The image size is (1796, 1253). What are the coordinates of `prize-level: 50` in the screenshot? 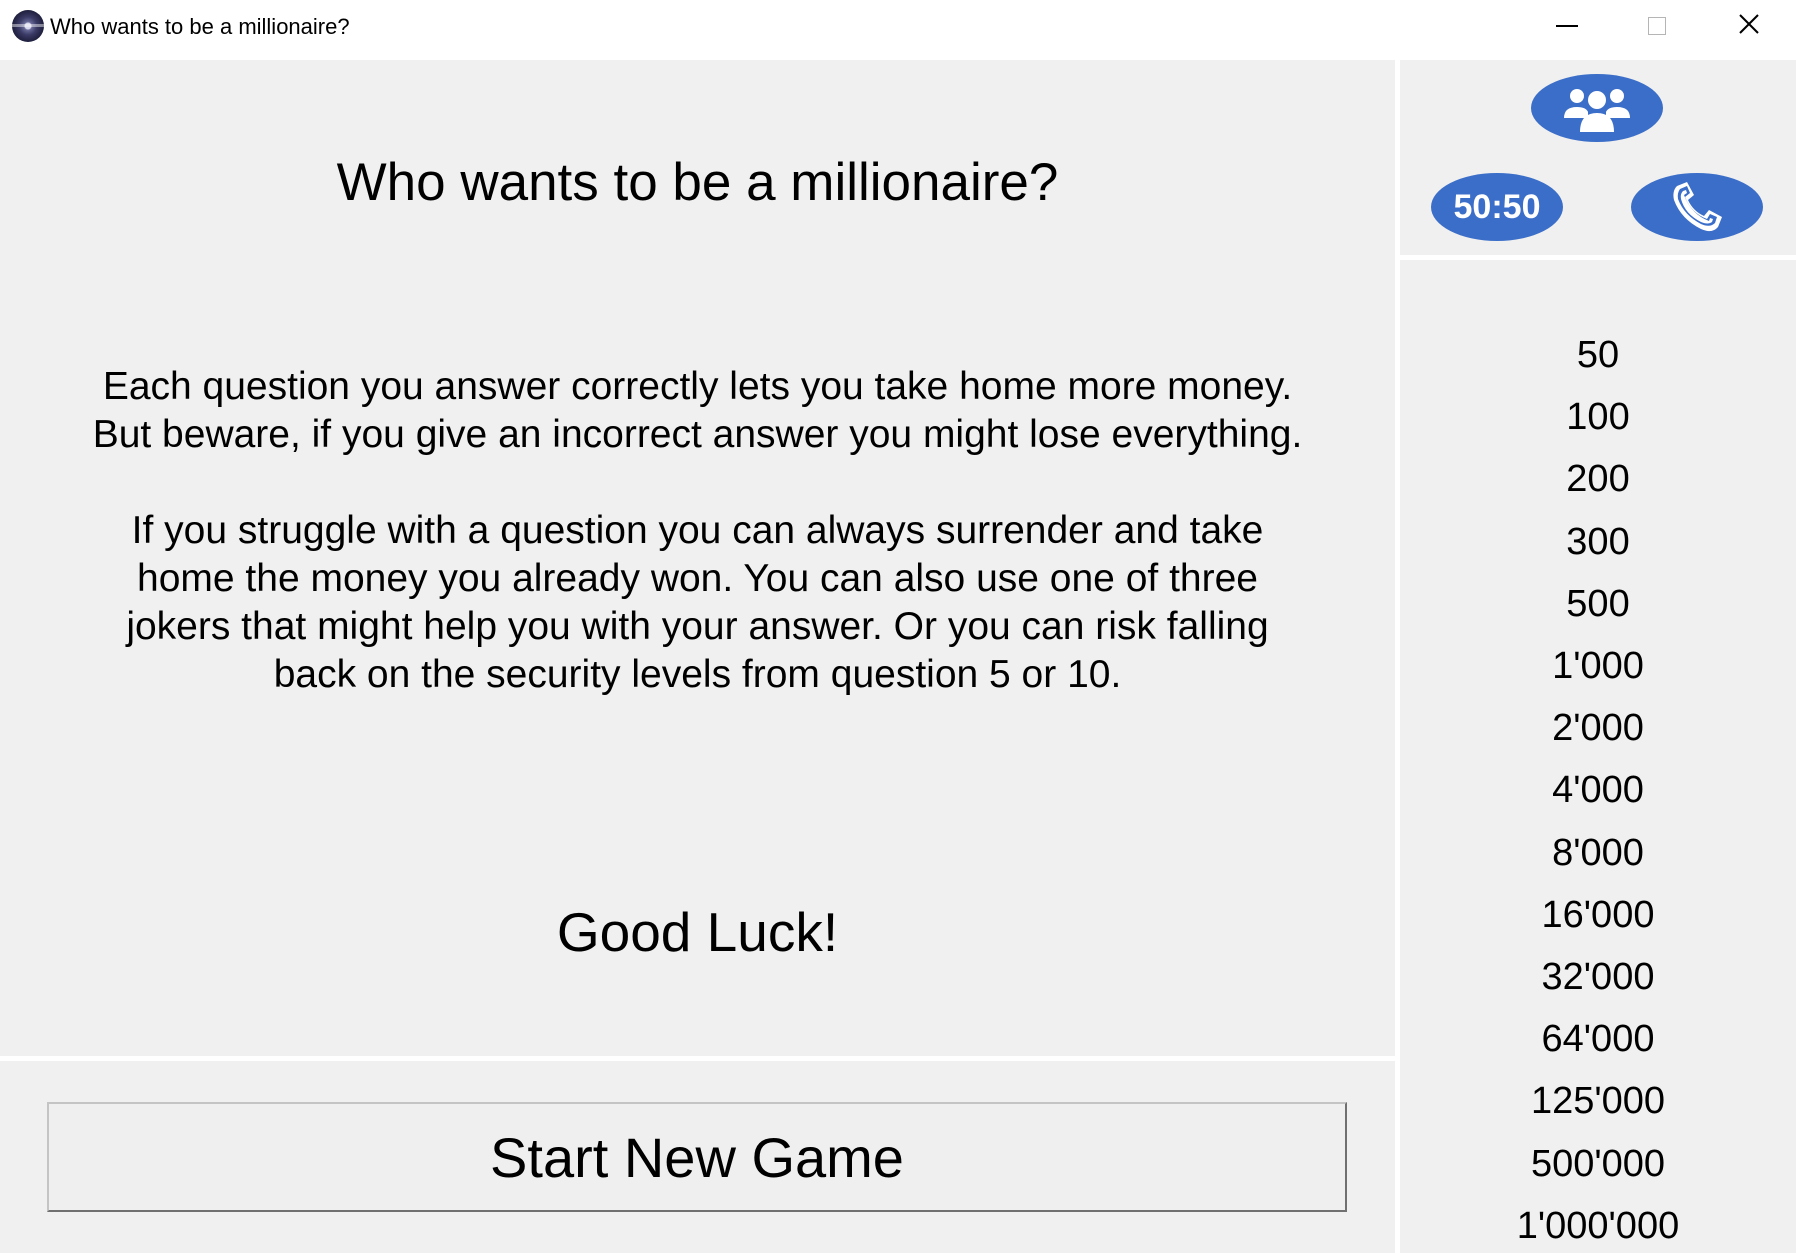 It's located at (1598, 355).